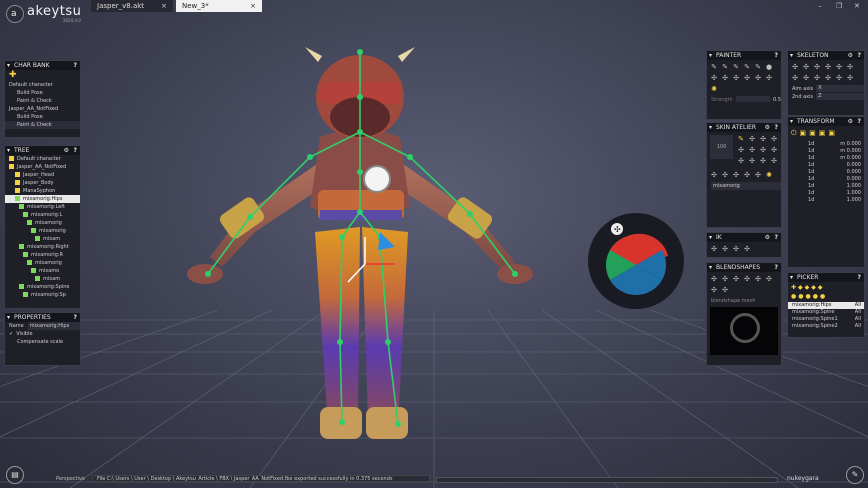  I want to click on list-item: Default character, so click(42, 85).